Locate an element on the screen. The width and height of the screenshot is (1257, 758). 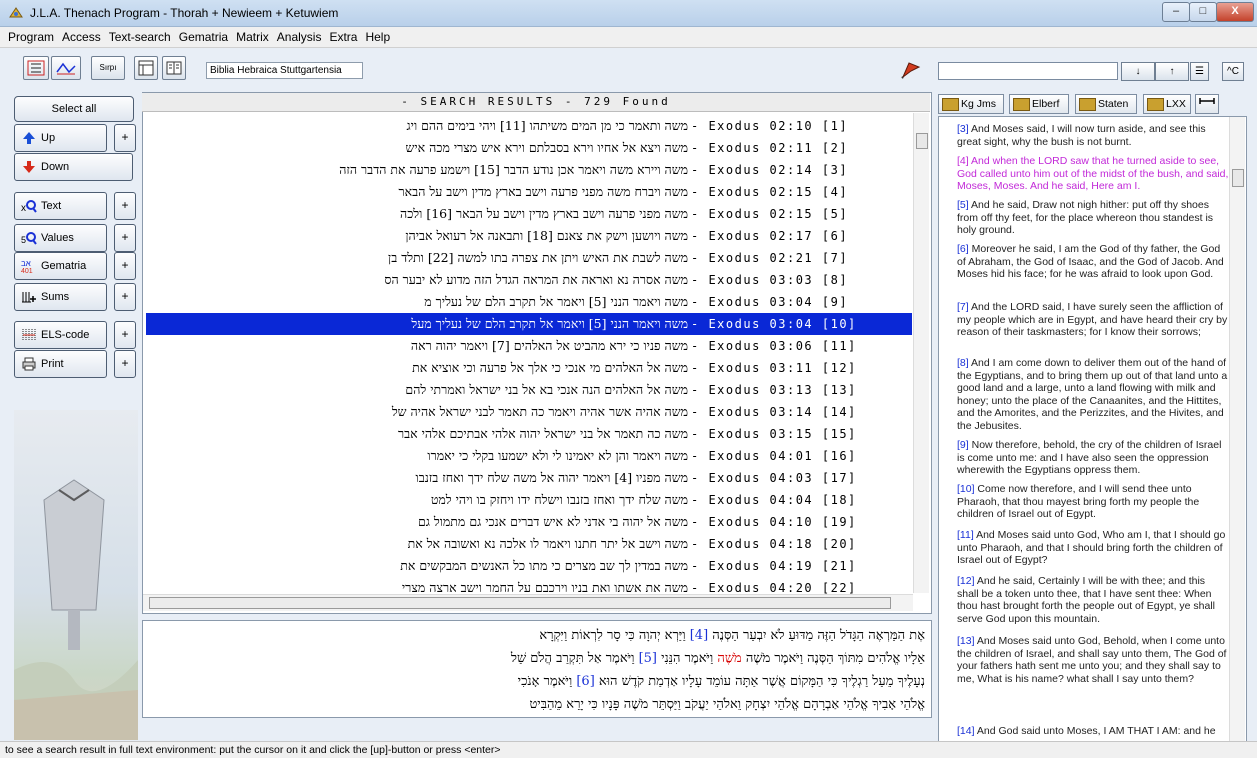
binoculars-up-icon: ↑ is located at coordinates (1172, 71).